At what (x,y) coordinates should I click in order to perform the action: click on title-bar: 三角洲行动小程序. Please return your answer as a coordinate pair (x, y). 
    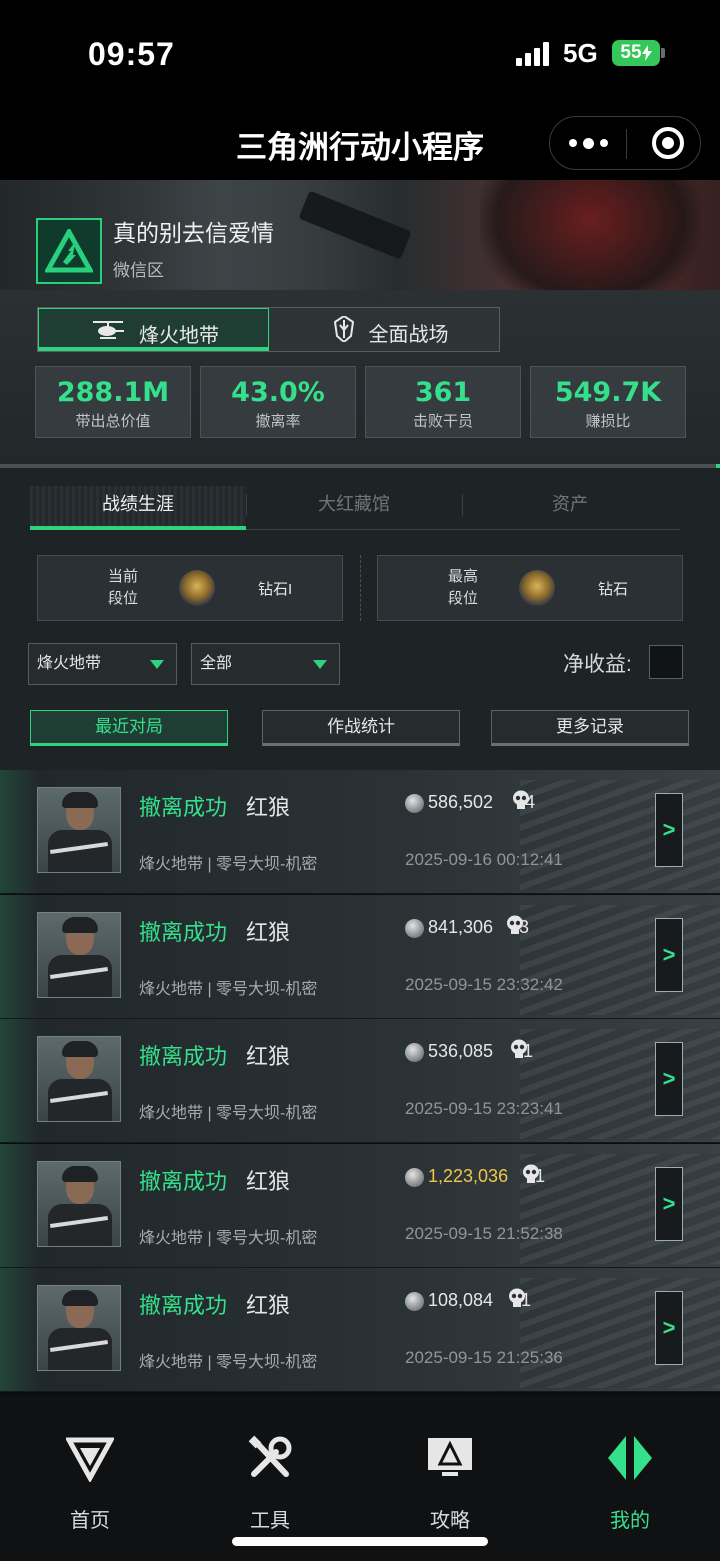
    Looking at the image, I should click on (360, 142).